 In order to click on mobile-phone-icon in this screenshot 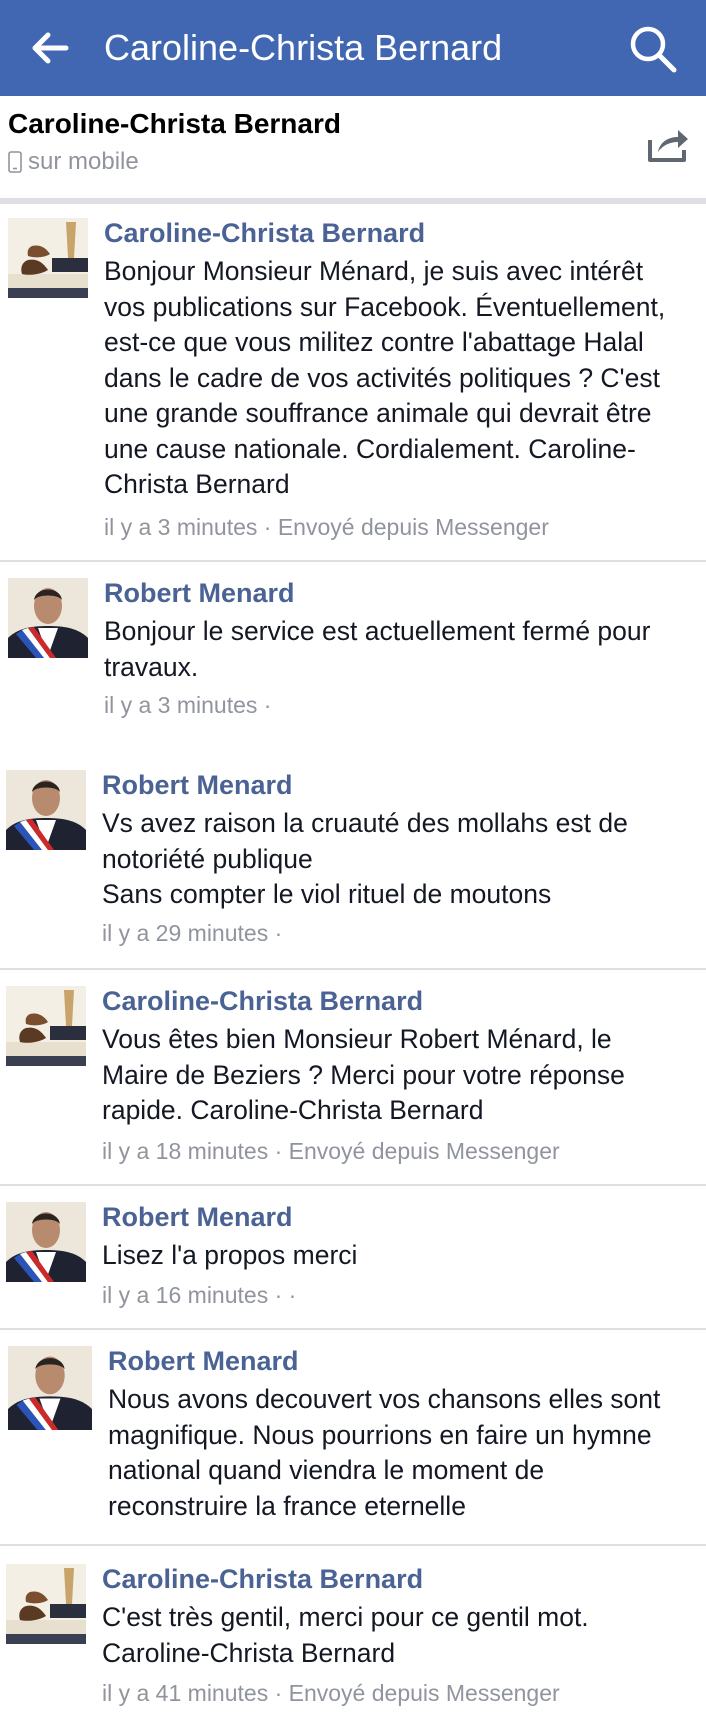, I will do `click(15, 162)`.